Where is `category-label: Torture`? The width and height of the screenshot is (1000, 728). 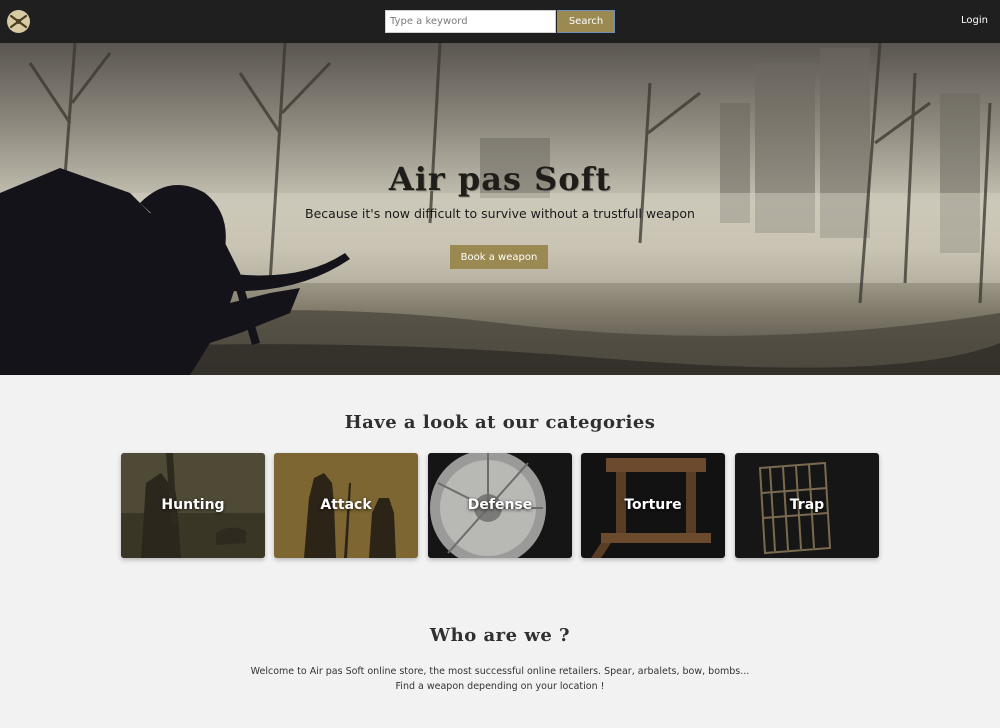 category-label: Torture is located at coordinates (653, 505).